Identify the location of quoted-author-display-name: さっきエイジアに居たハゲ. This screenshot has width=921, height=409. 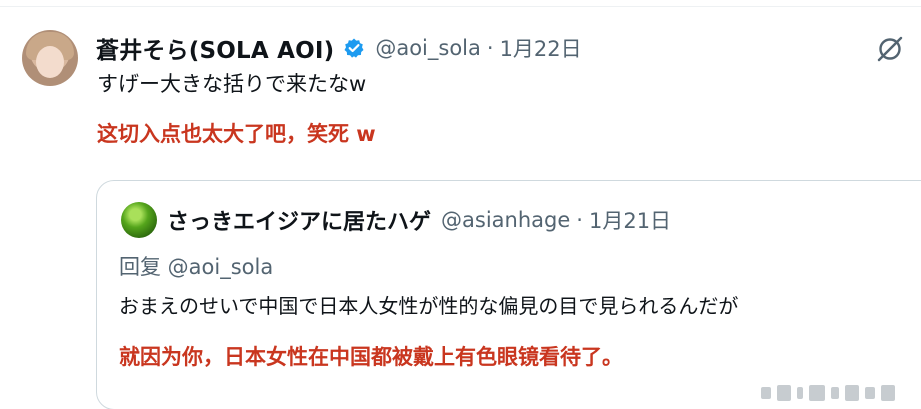
(299, 222).